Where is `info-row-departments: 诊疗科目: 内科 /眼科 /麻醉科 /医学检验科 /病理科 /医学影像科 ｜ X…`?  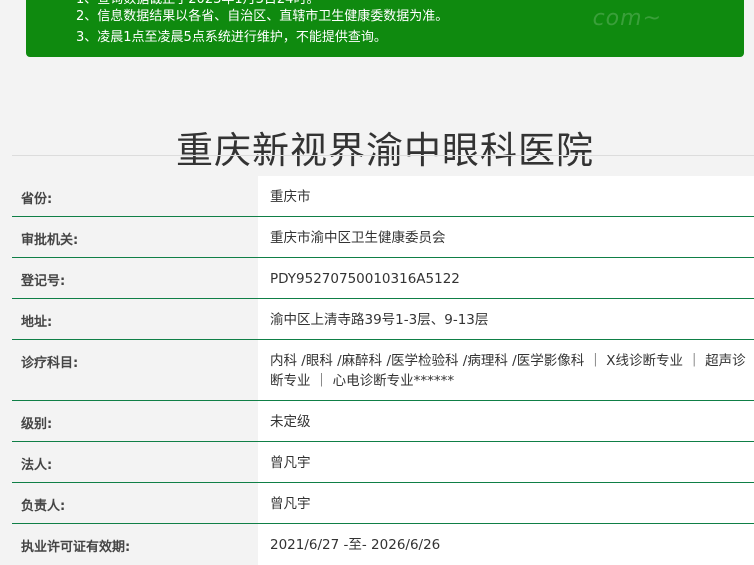
info-row-departments: 诊疗科目: 内科 /眼科 /麻醉科 /医学检验科 /病理科 /医学影像科 ｜ X… is located at coordinates (383, 370).